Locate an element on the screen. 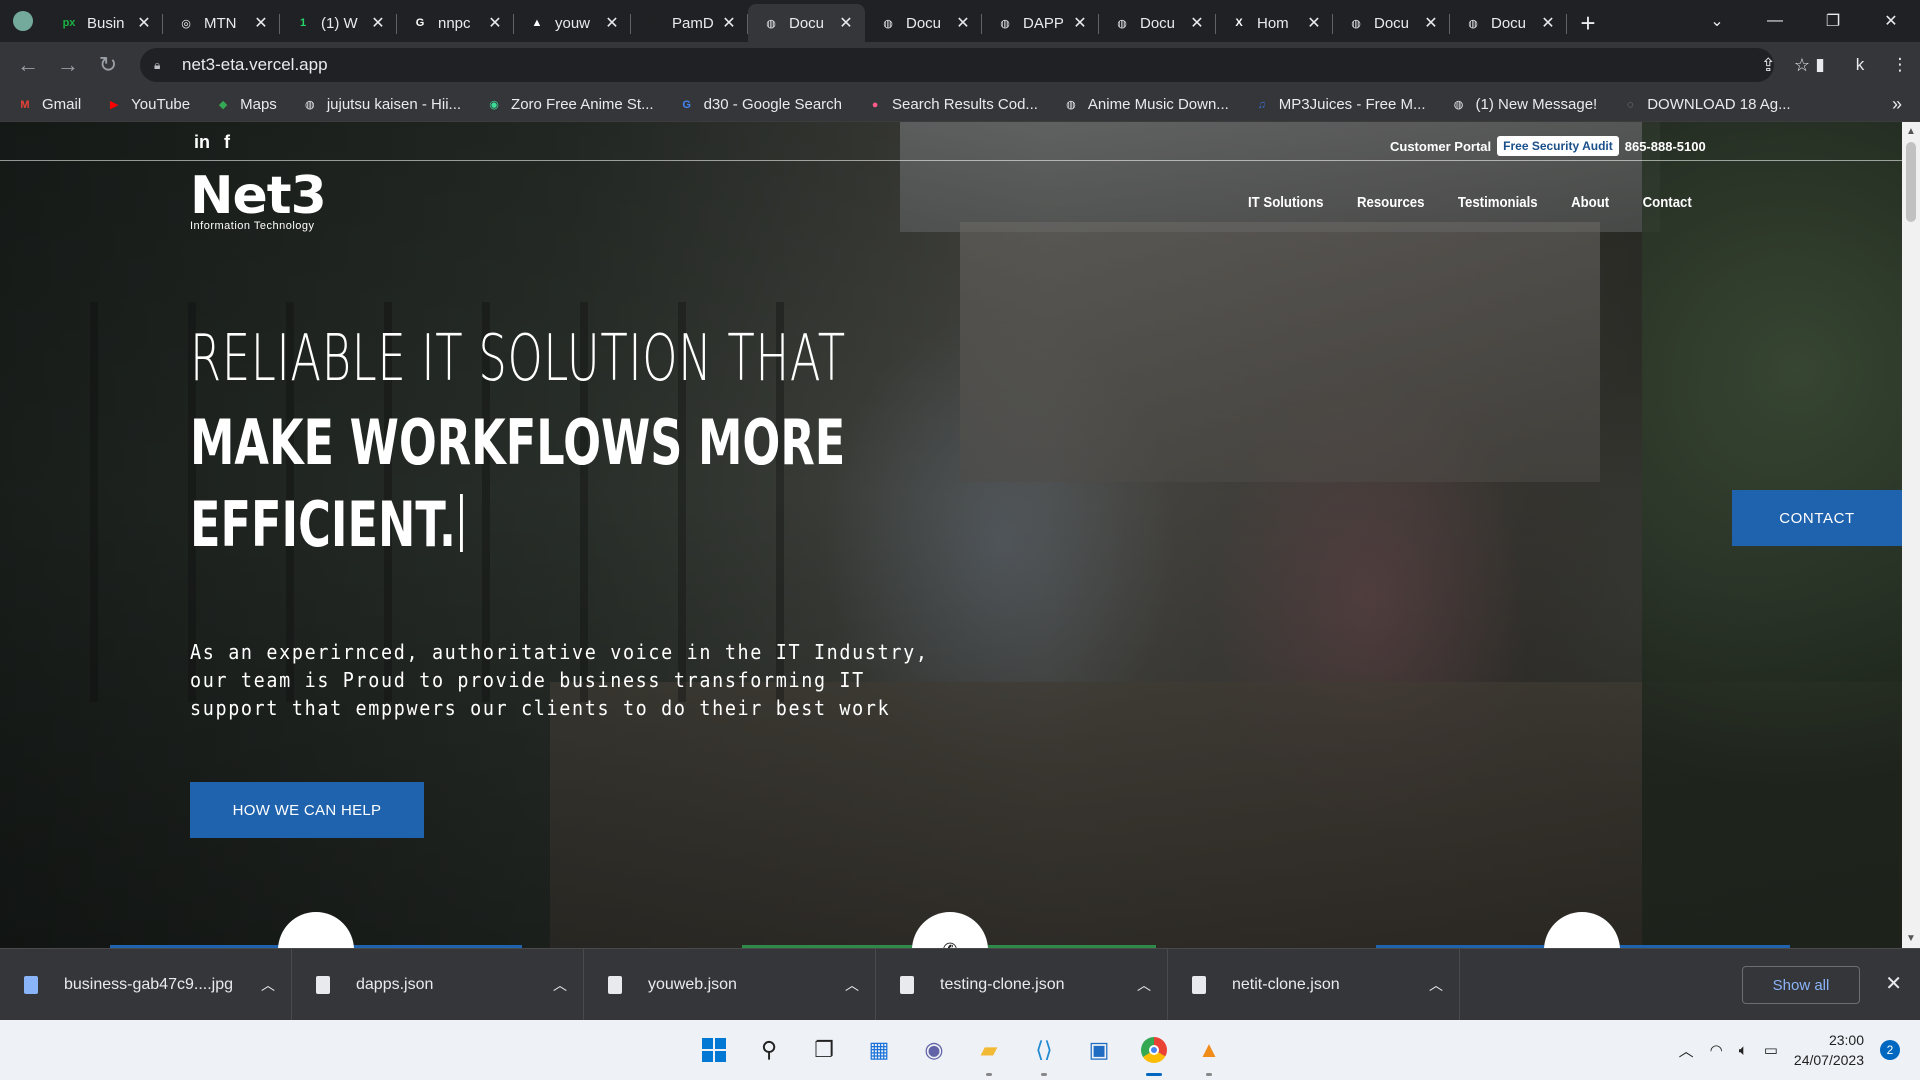 The width and height of the screenshot is (1920, 1080). task-view-icon: ❐ is located at coordinates (824, 1050).